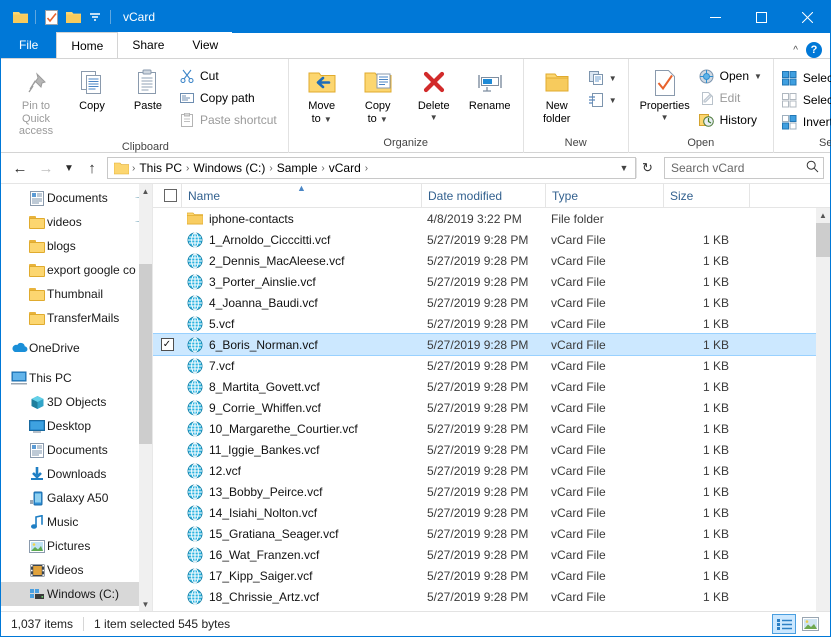 The height and width of the screenshot is (637, 831). Describe the element at coordinates (95, 17) in the screenshot. I see `customize-dropdown-icon` at that location.